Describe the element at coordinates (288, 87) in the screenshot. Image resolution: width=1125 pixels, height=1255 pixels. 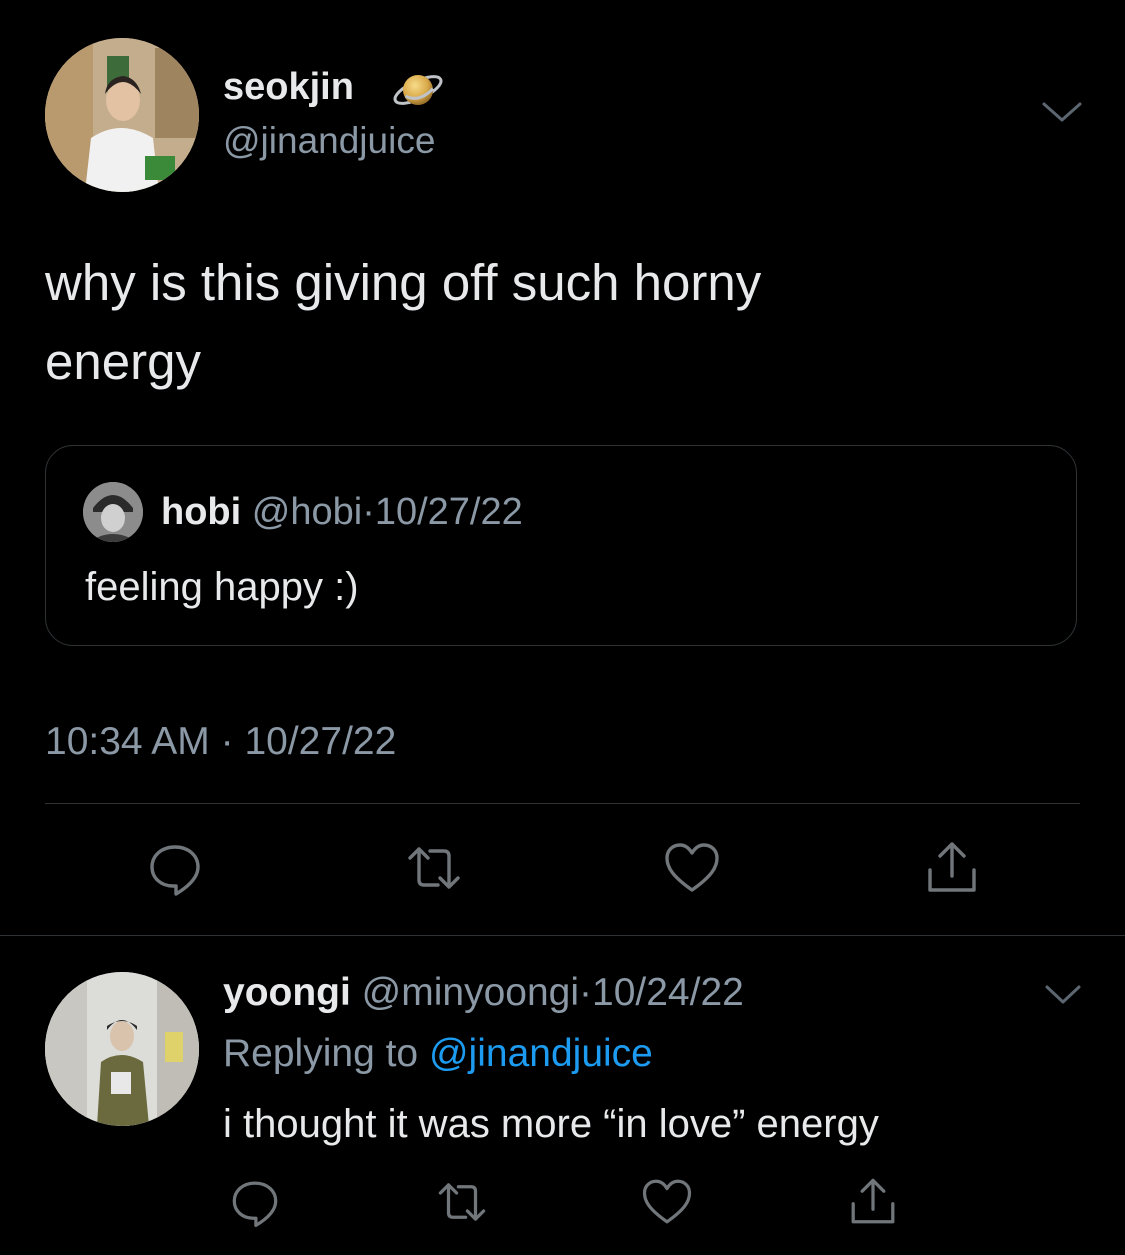
I see `author-display-name: seokjin` at that location.